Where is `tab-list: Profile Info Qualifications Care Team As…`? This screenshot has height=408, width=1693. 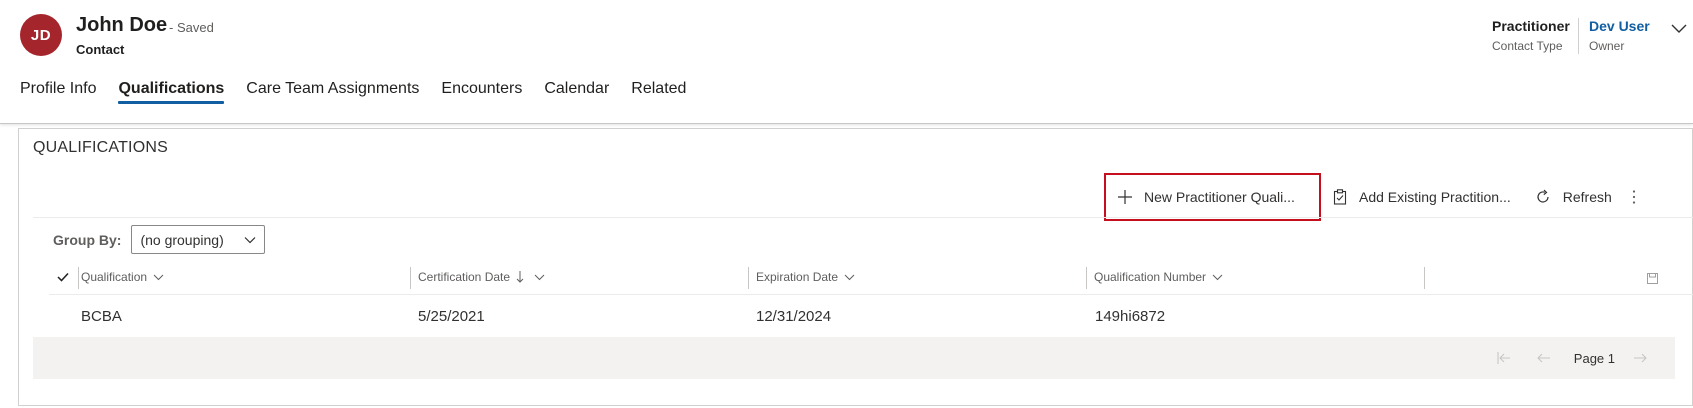 tab-list: Profile Info Qualifications Care Team As… is located at coordinates (364, 92).